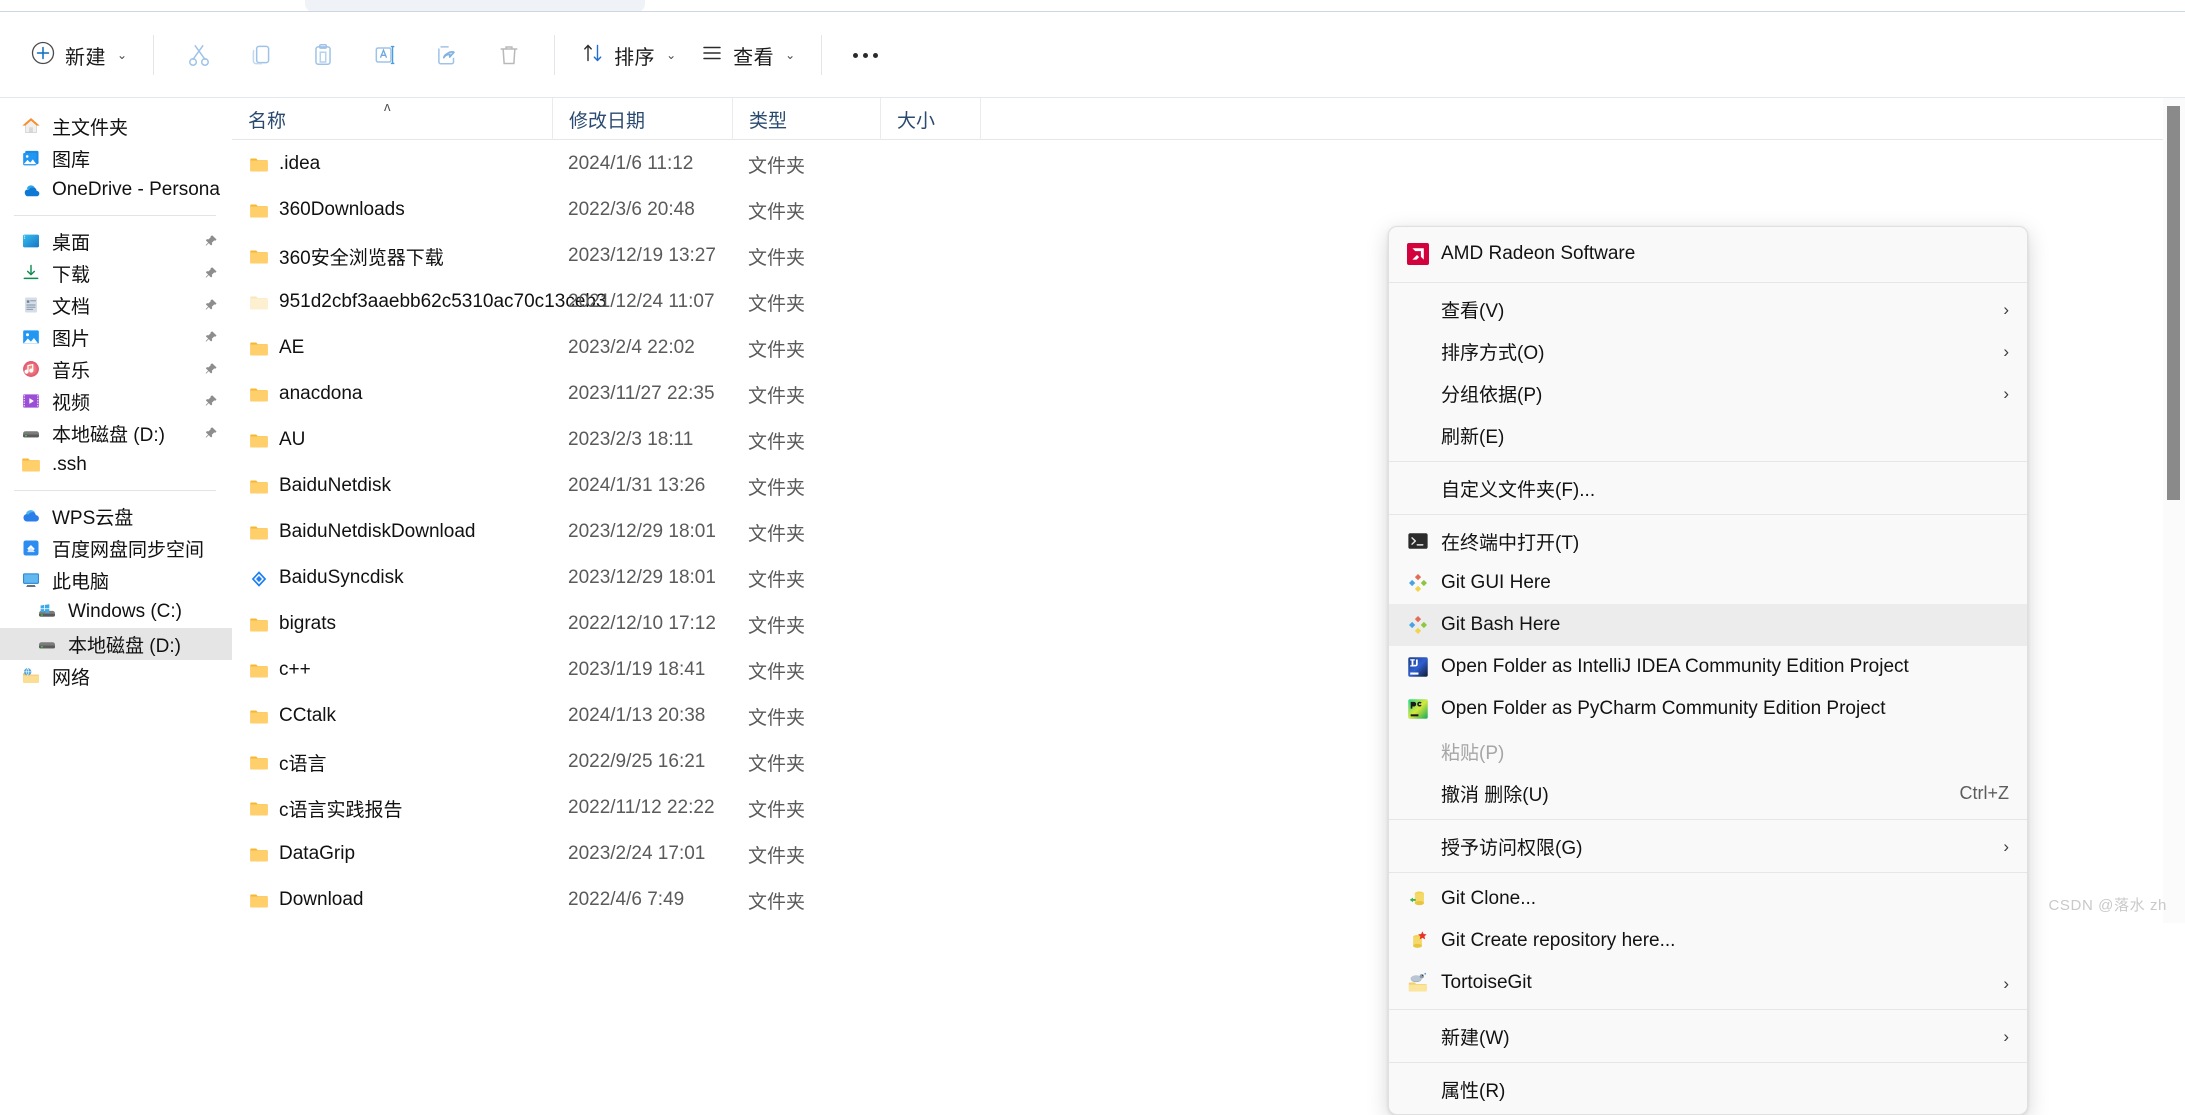 The image size is (2185, 1115). I want to click on sidebar-item-3-4: Windows (C:), so click(116, 612).